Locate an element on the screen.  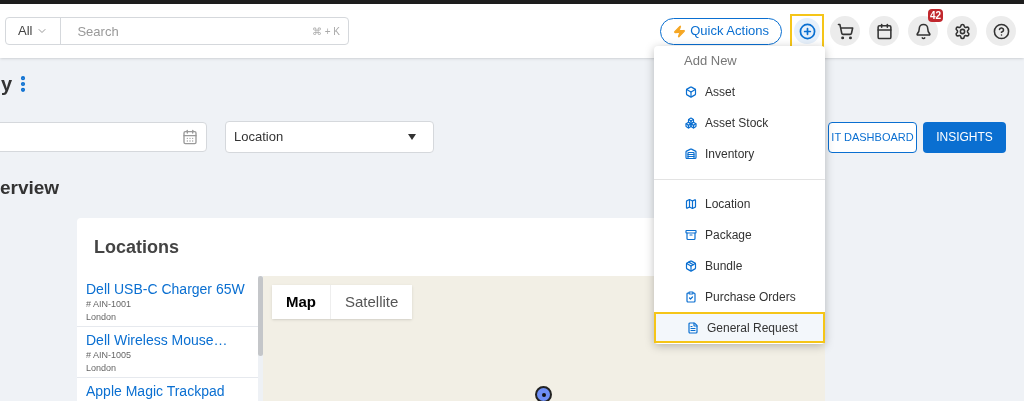
section-title: erview is located at coordinates (30, 187).